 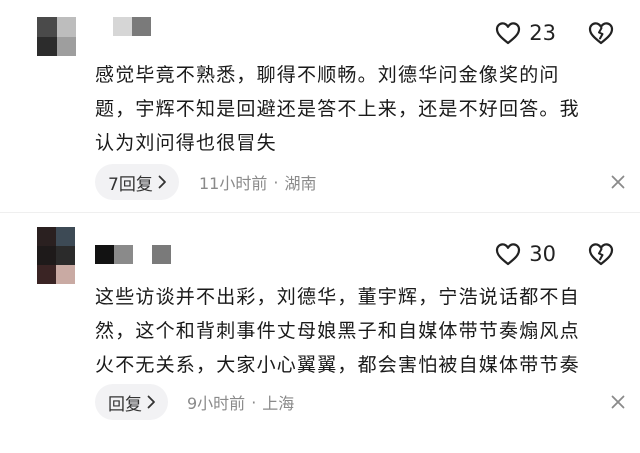 What do you see at coordinates (360, 182) in the screenshot?
I see `comment-meta: 7回复 11小时前 · 湖南` at bounding box center [360, 182].